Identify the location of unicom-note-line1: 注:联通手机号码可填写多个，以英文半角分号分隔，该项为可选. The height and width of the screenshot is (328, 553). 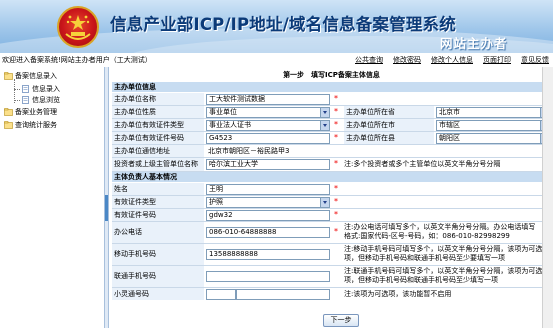
(443, 271).